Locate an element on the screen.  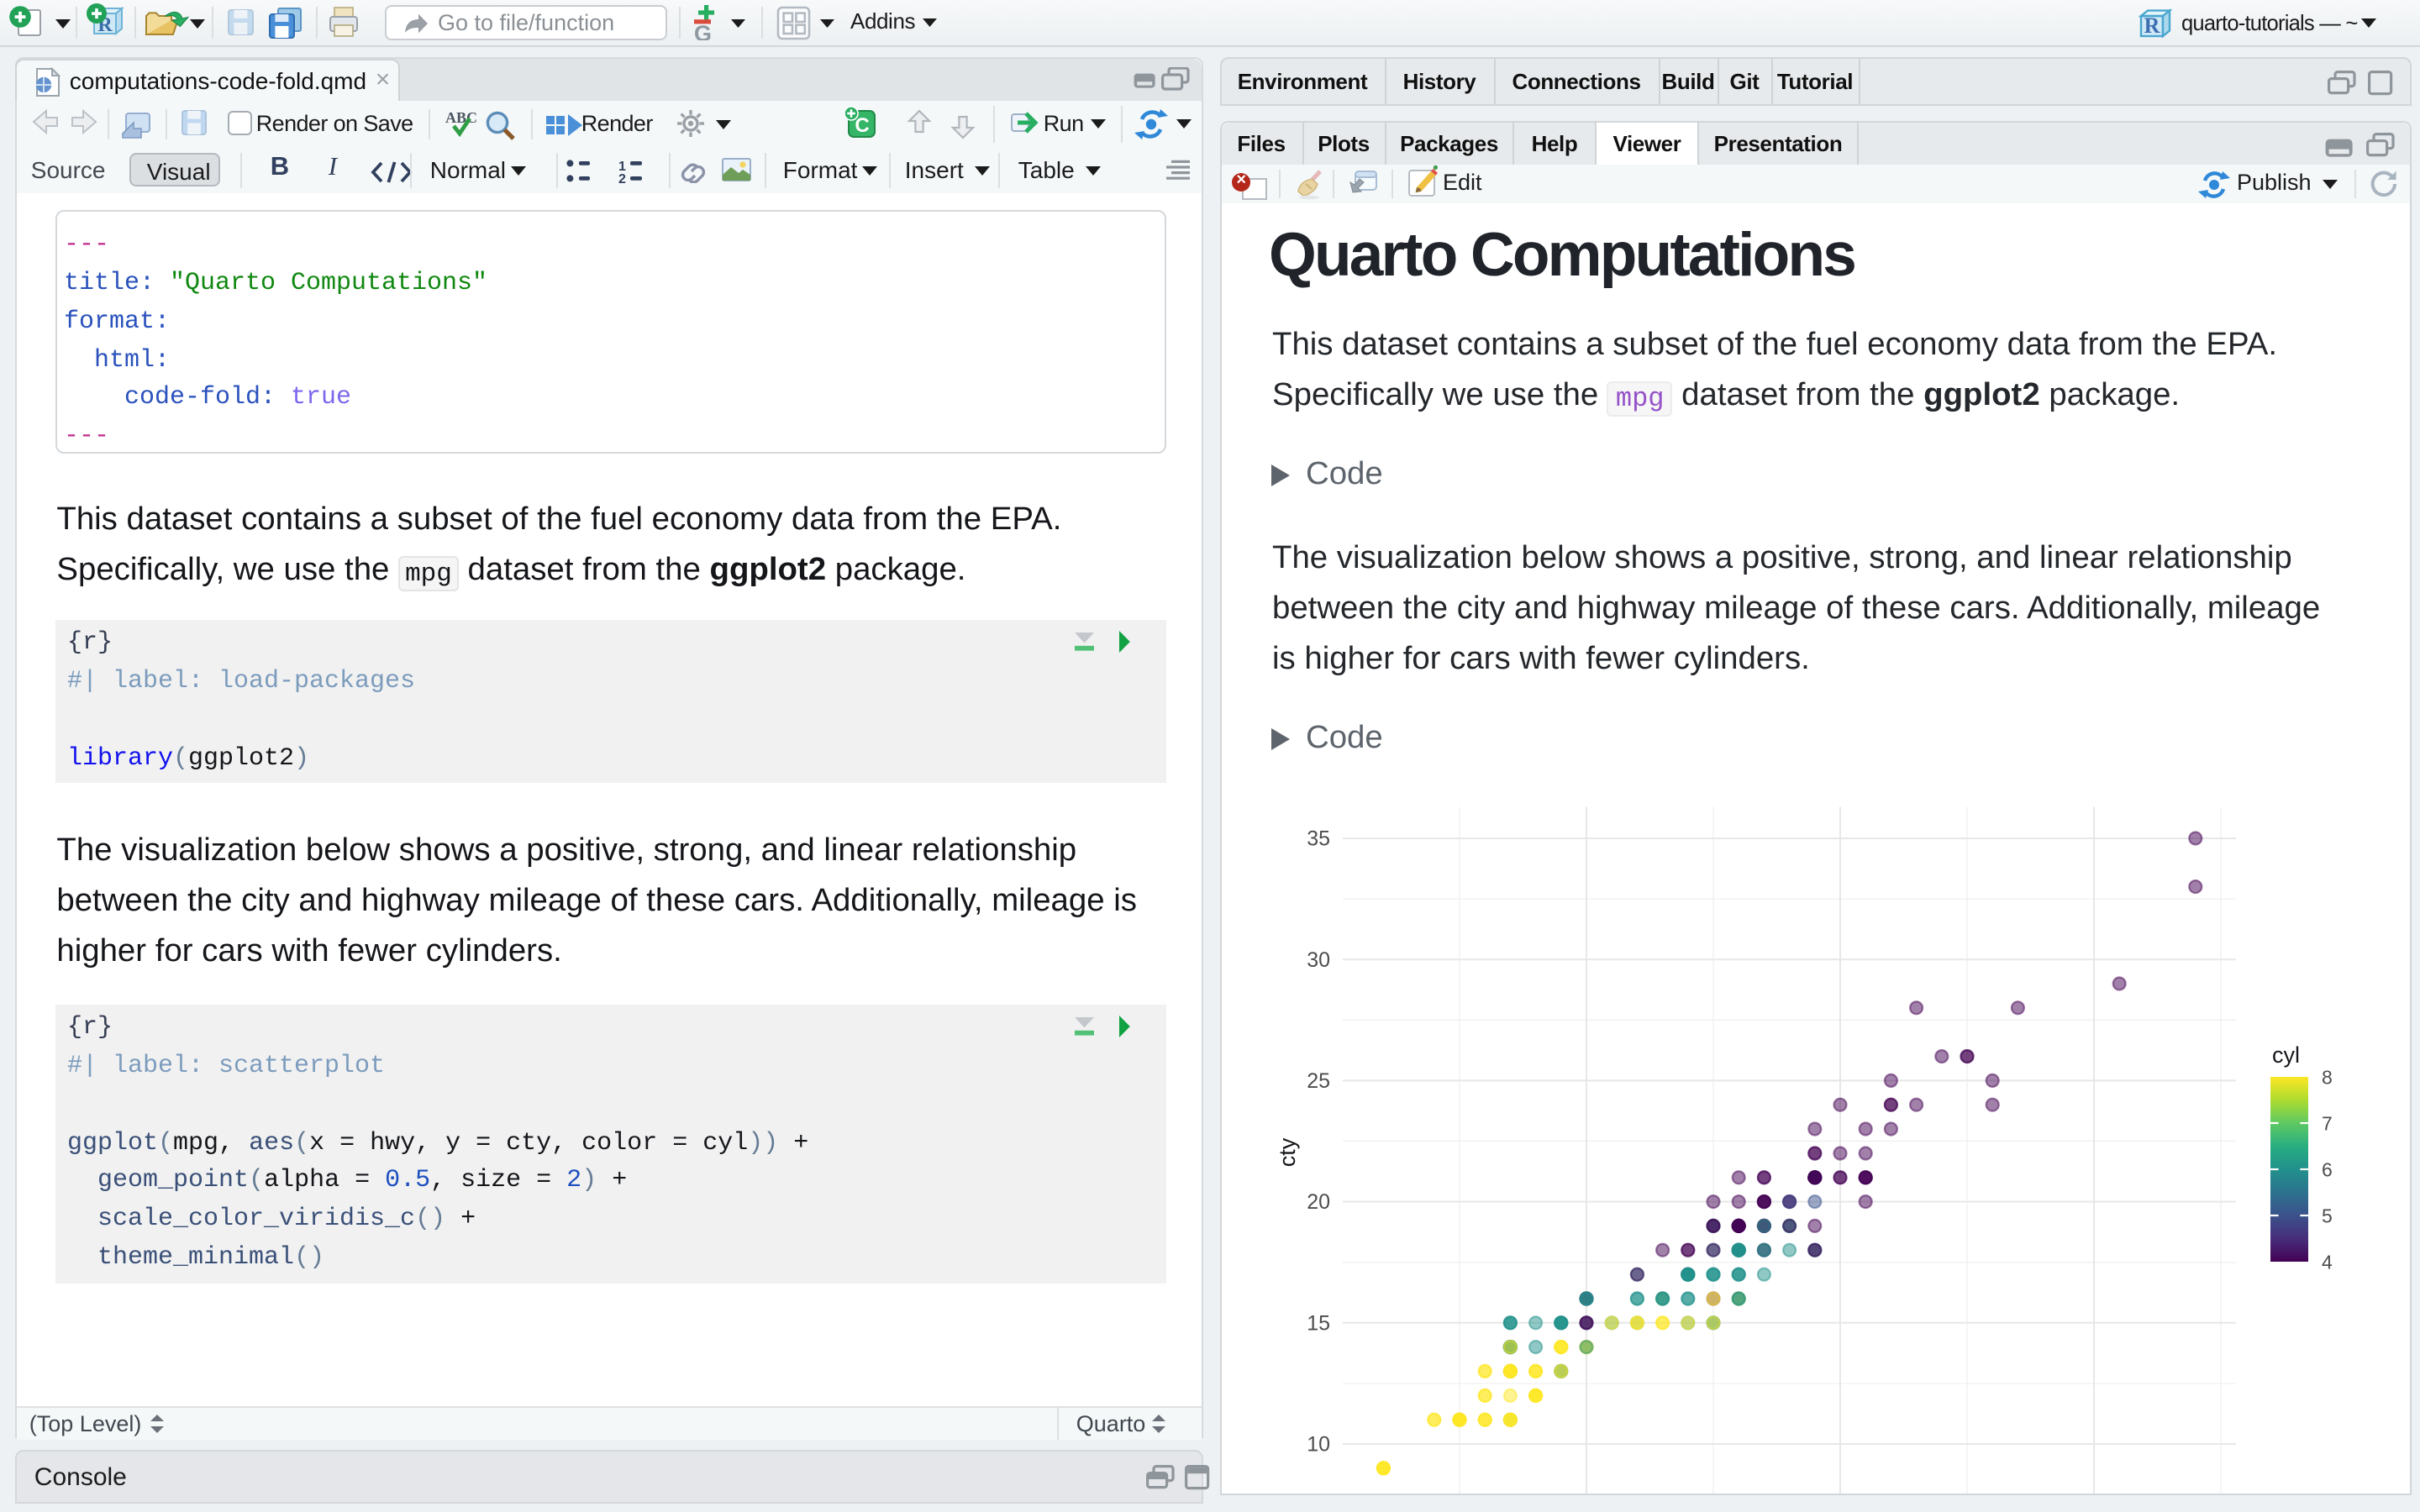
svg-text: R is located at coordinates (2152, 25).